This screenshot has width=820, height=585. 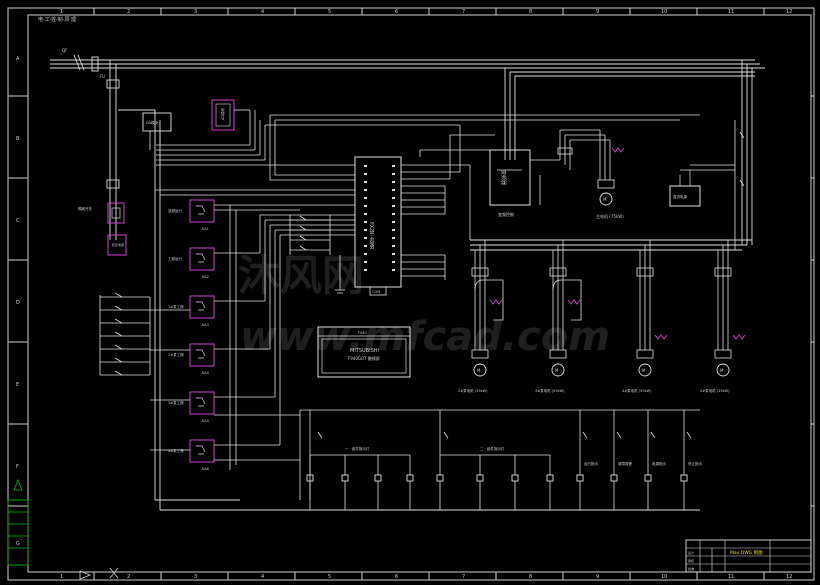 I want to click on group-label: 故障报警, so click(x=625, y=463).